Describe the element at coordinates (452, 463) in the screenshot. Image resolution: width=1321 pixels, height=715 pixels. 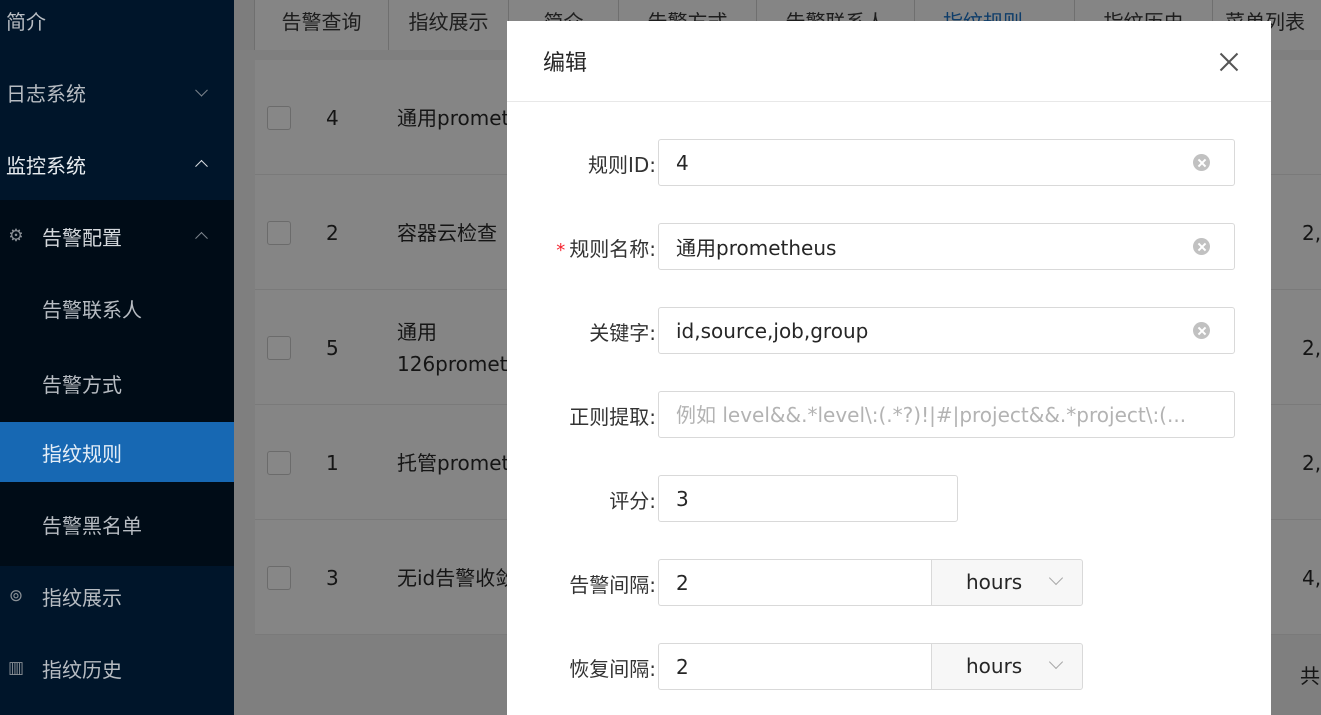
I see `row-name: 托管prometheus` at that location.